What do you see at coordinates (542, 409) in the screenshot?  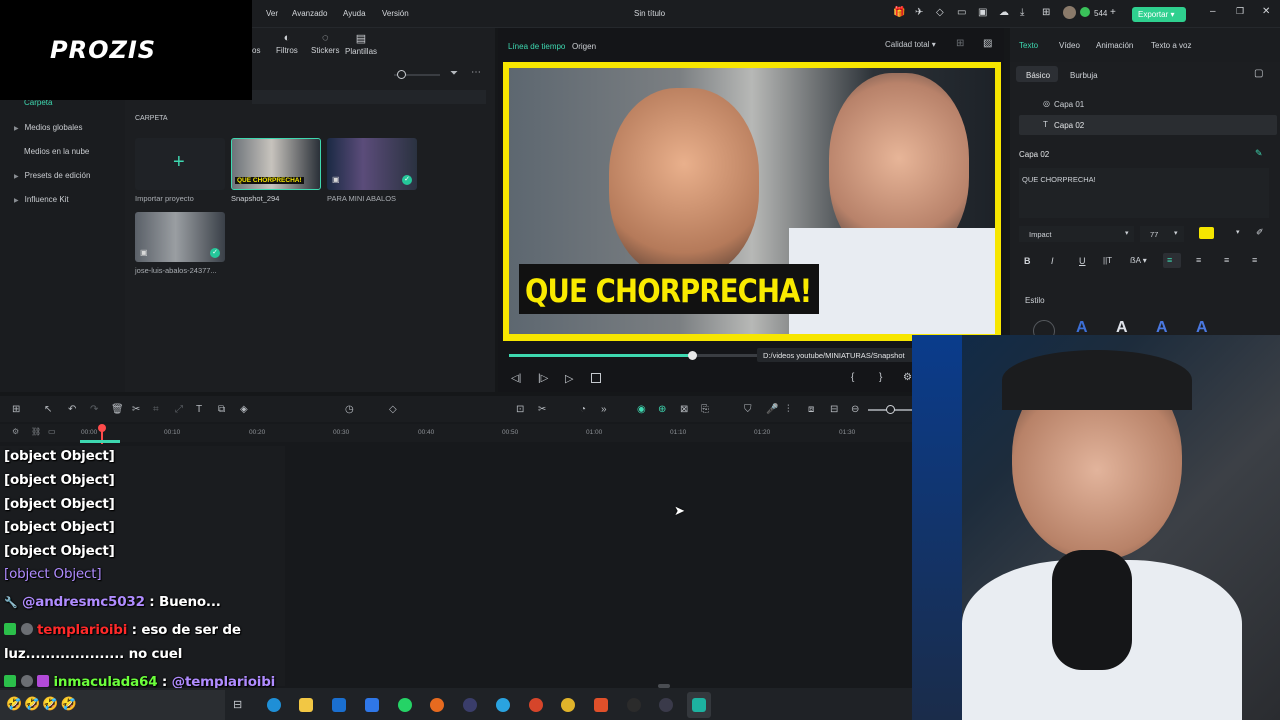 I see `split-icon: ✂` at bounding box center [542, 409].